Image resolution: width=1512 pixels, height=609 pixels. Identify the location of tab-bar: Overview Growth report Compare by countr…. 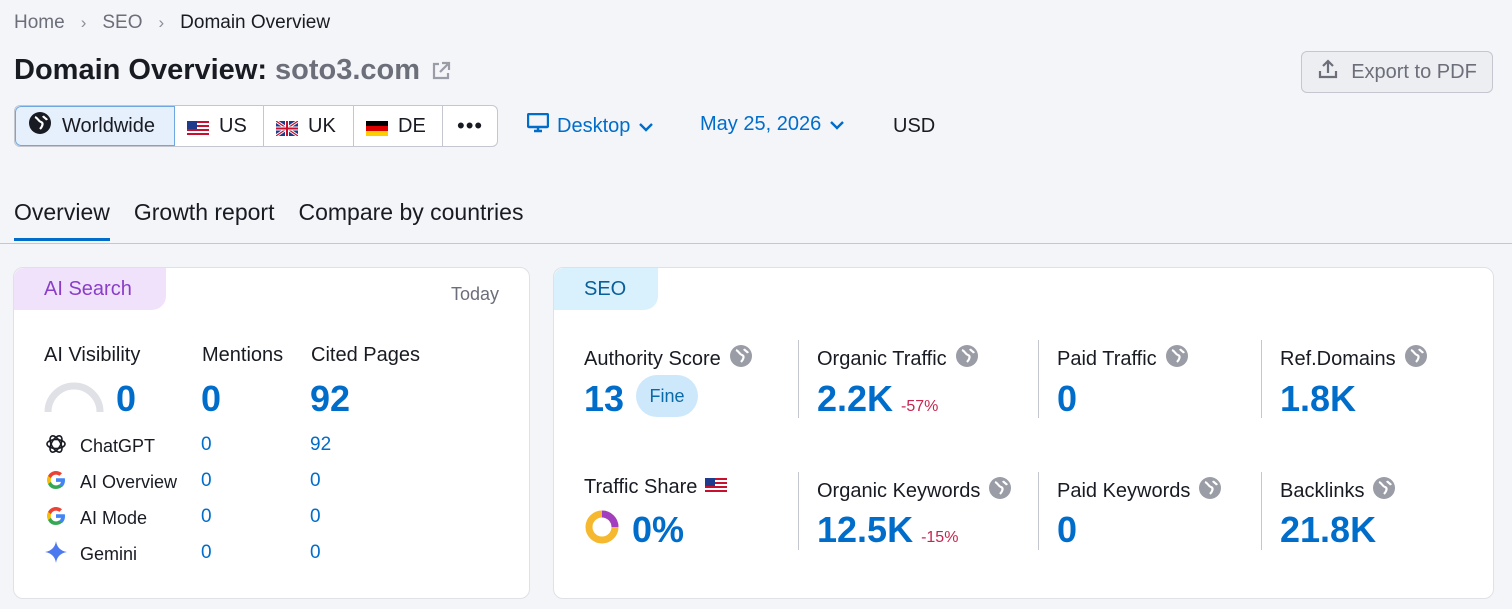
(268, 220).